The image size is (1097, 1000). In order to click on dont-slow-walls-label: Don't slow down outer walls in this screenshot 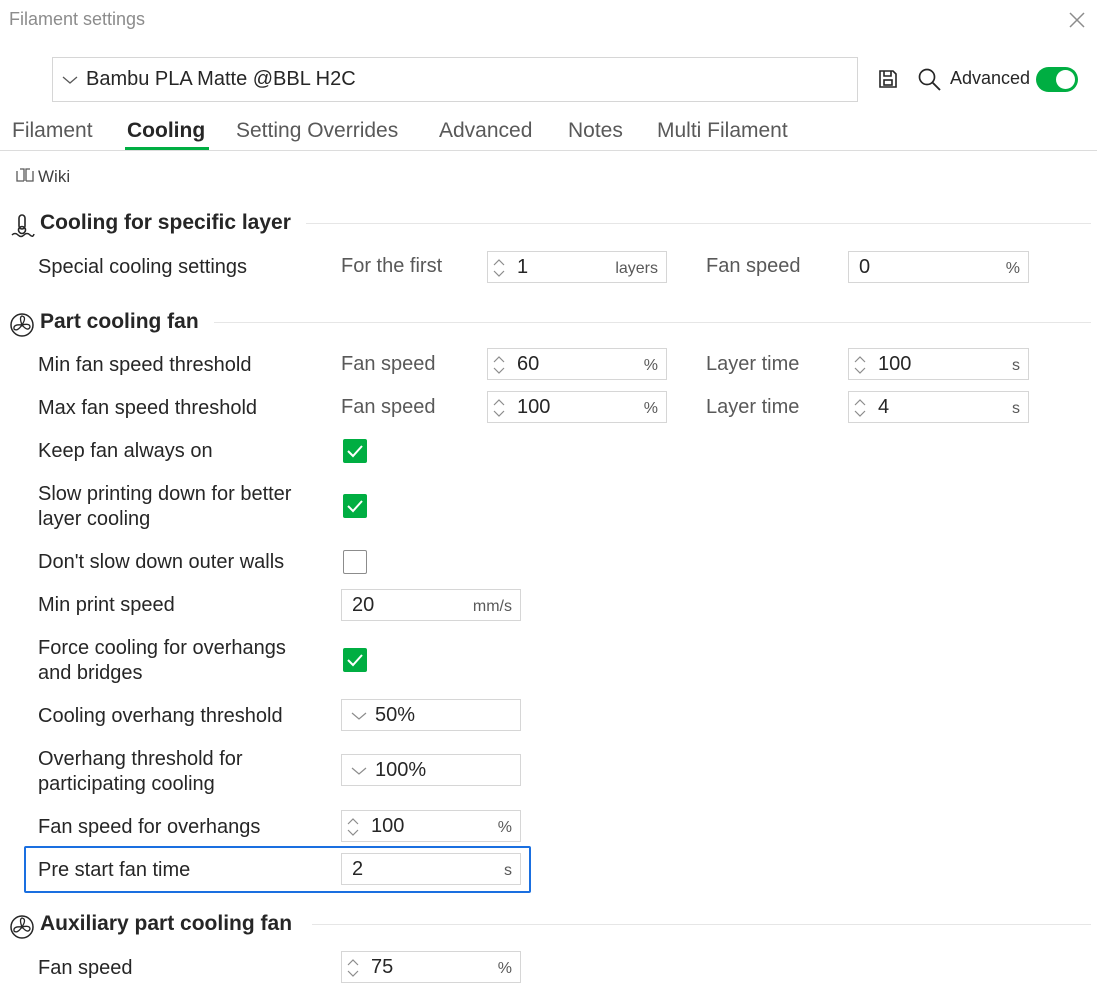, I will do `click(161, 562)`.